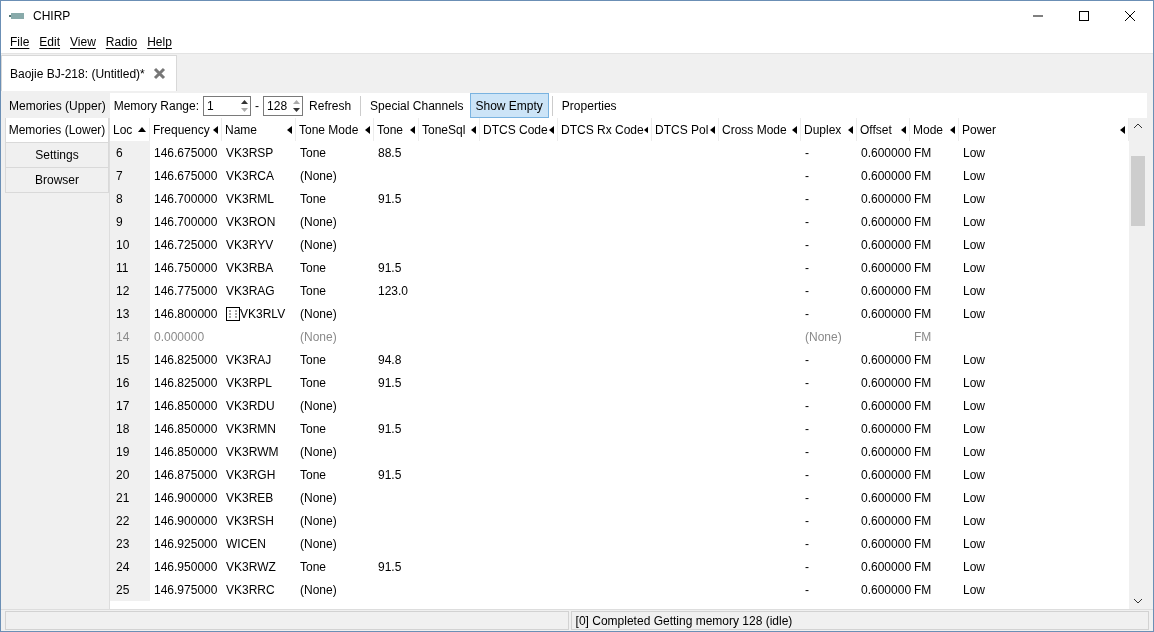 This screenshot has width=1154, height=632. I want to click on table-cell-text: VK3RMN, so click(251, 429).